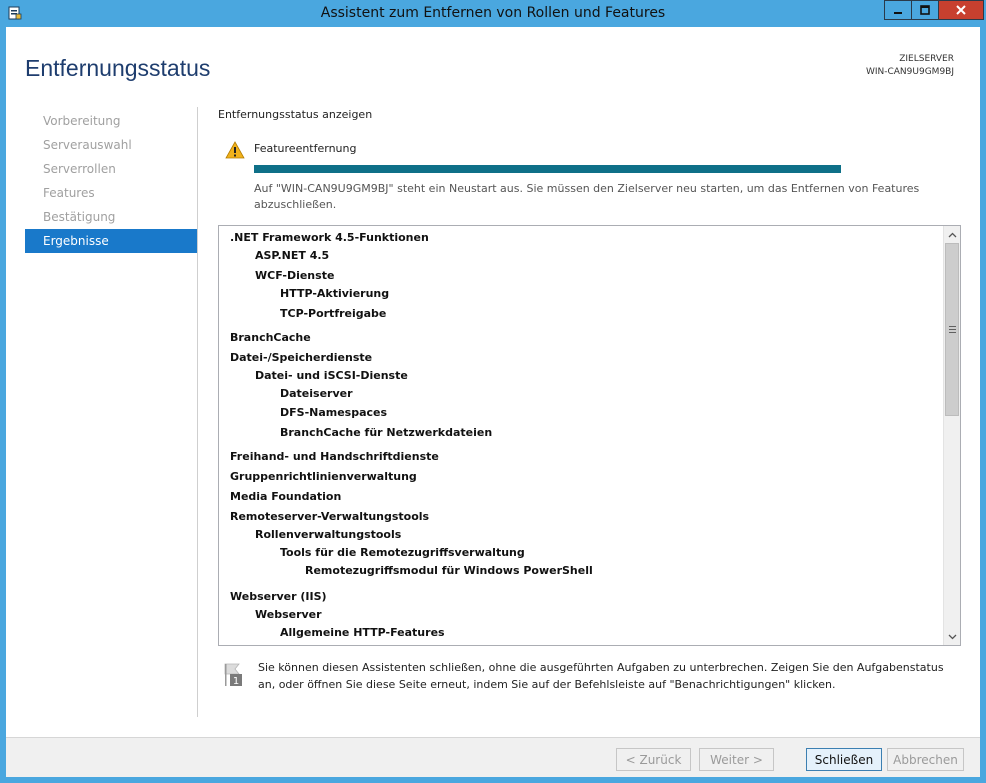  I want to click on vertical-scrollbar, so click(951, 435).